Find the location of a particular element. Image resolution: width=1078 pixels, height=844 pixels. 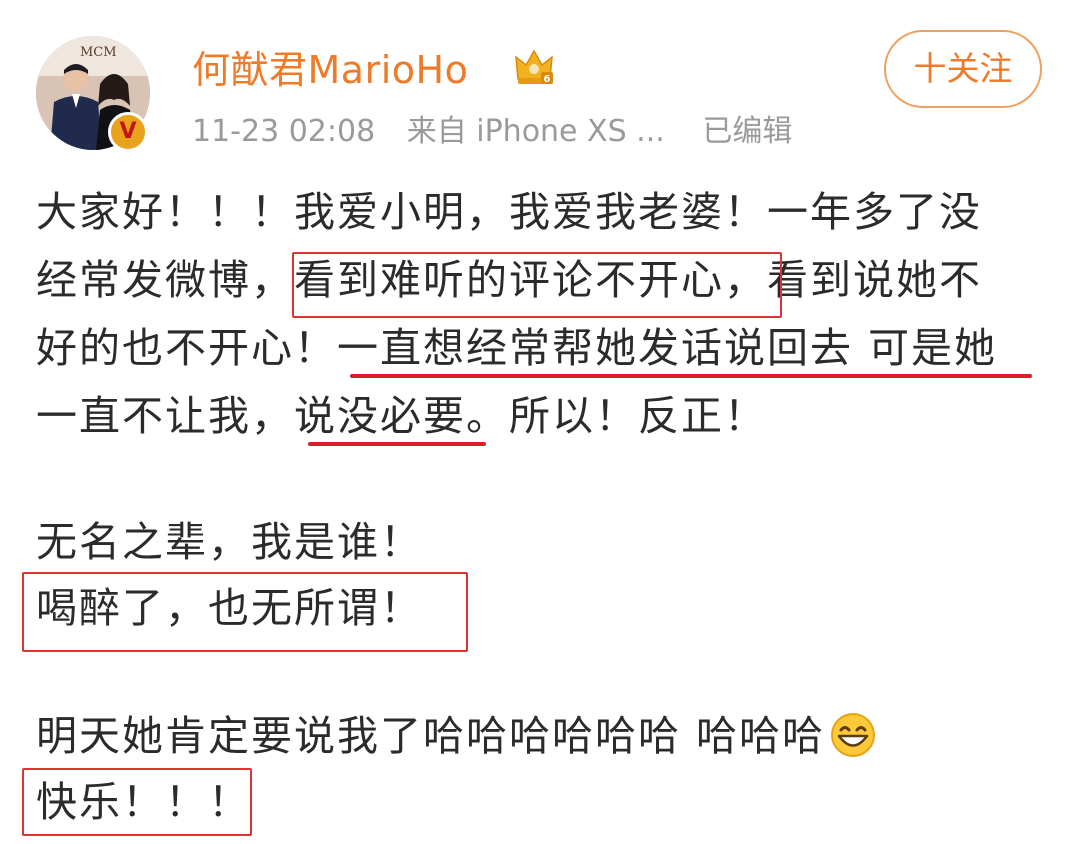

post-line: 明天她肯定要说我了哈哈哈哈哈哈 哈哈哈 is located at coordinates (456, 736).